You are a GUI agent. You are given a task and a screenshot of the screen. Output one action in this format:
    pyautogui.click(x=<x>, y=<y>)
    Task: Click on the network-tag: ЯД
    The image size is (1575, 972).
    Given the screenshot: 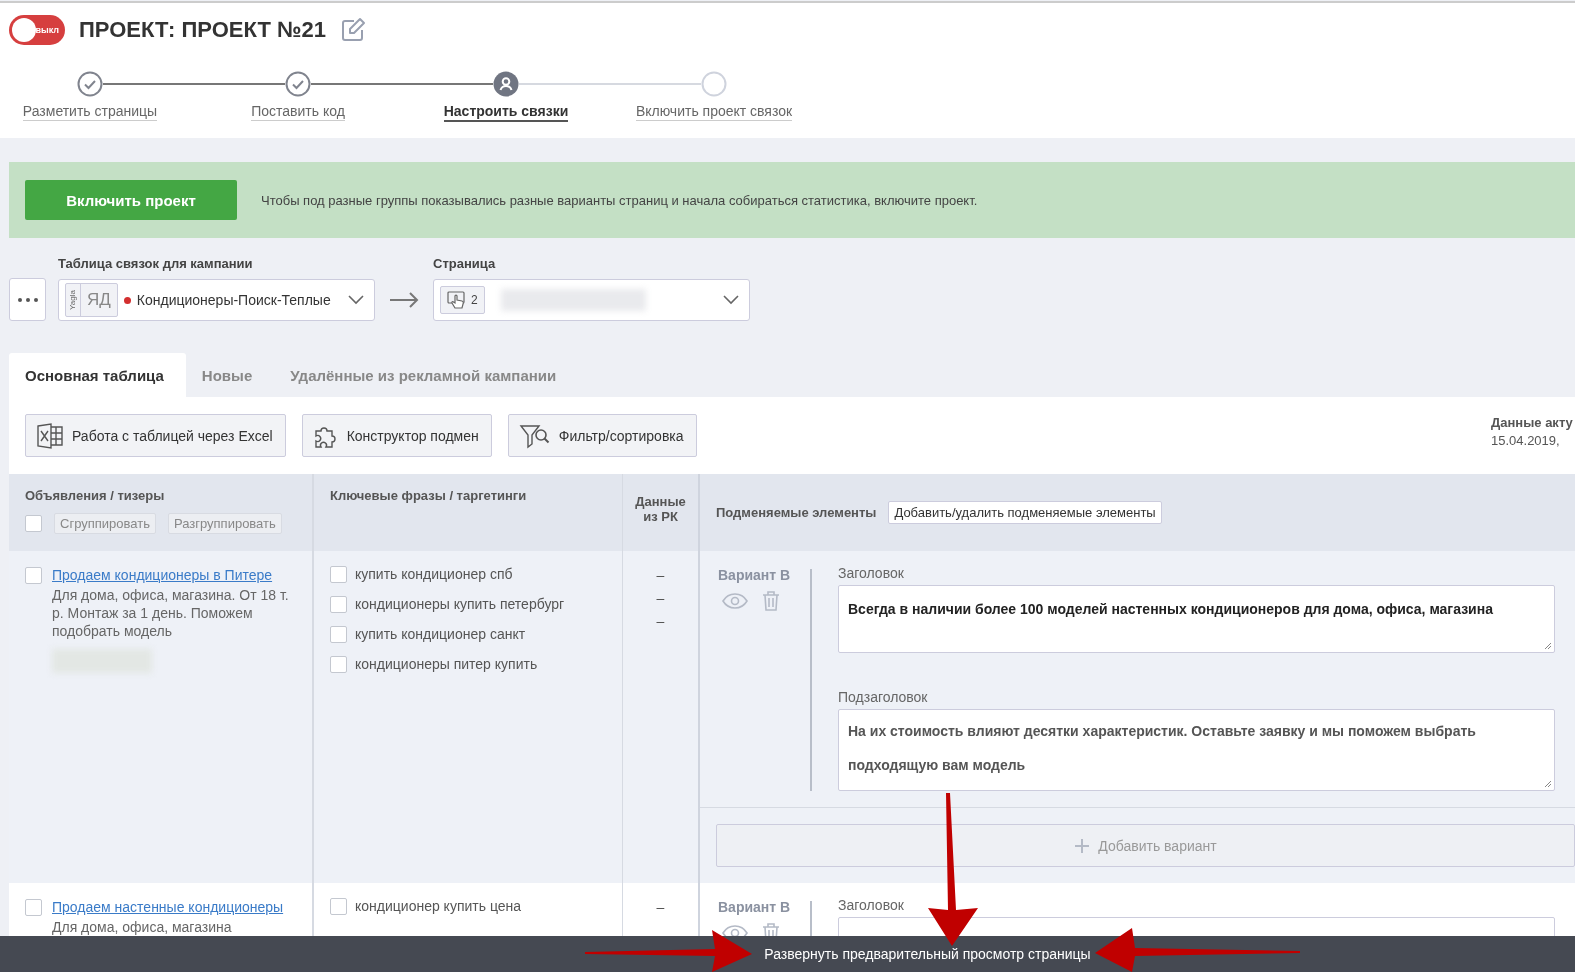 What is the action you would take?
    pyautogui.click(x=98, y=300)
    